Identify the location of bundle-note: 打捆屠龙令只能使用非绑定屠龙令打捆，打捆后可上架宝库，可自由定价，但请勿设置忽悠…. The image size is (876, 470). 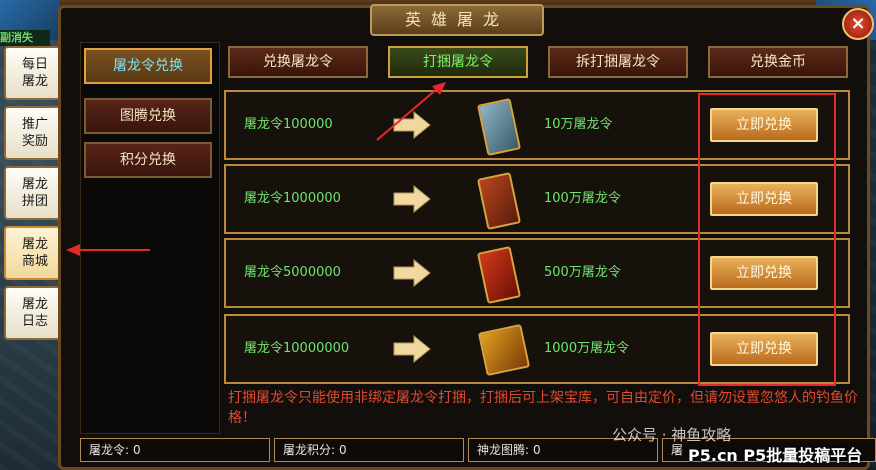
(543, 408).